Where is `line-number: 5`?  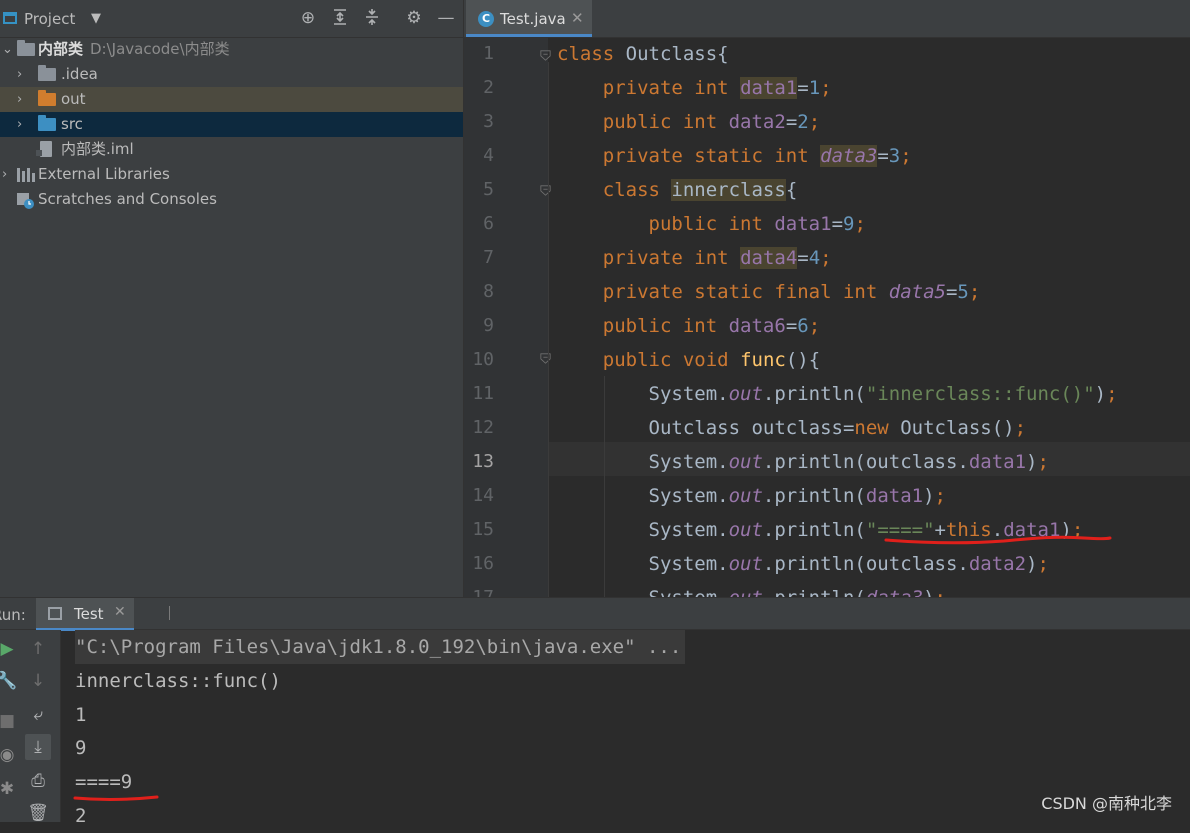 line-number: 5 is located at coordinates (479, 190).